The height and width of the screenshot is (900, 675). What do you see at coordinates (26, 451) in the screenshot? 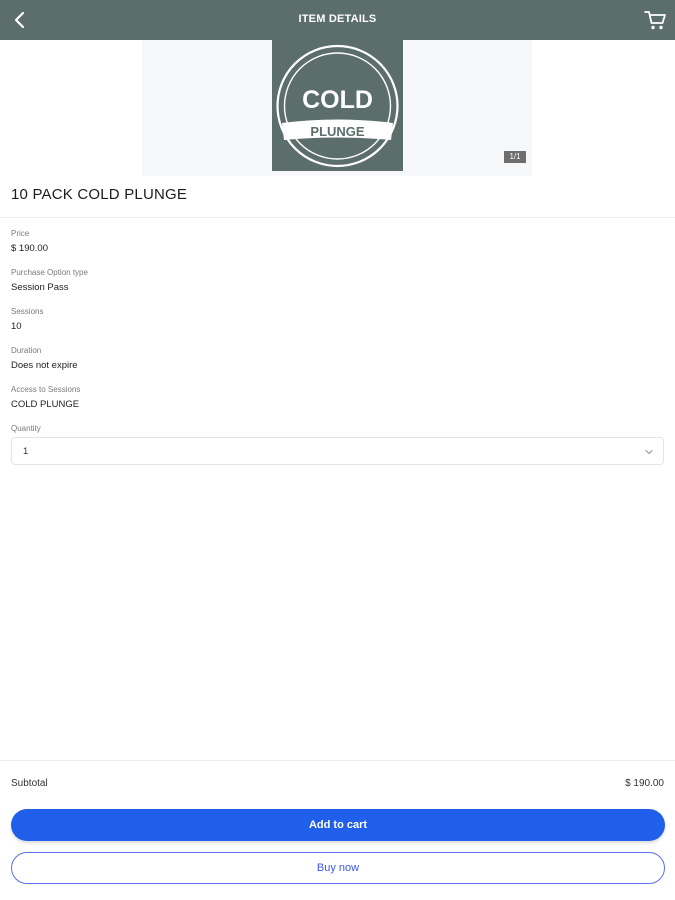
I see `quantity-value: 1` at bounding box center [26, 451].